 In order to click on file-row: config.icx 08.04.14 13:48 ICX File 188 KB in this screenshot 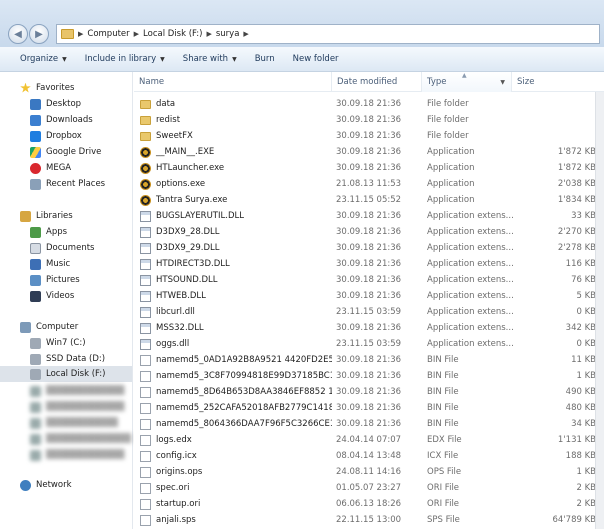, I will do `click(369, 456)`.